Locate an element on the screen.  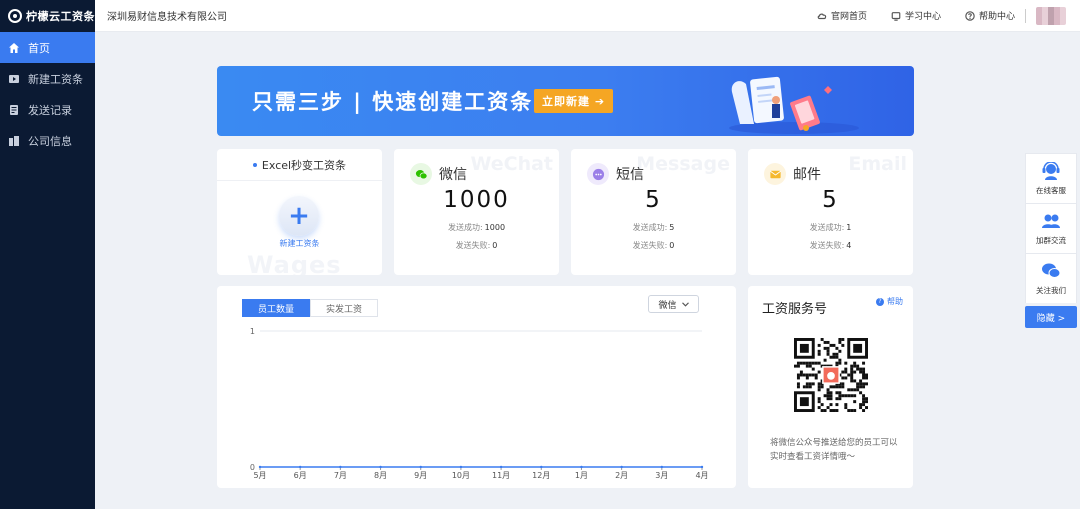
new-payslip-button: + is located at coordinates (299, 216).